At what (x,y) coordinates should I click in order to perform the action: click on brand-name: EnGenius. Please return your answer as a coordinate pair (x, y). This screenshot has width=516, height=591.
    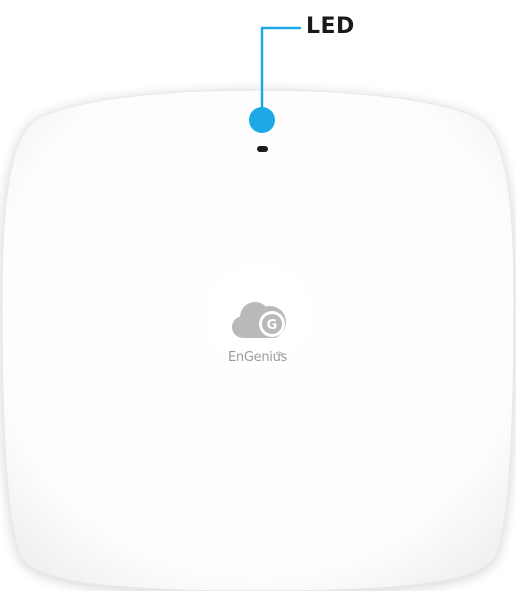
    Looking at the image, I should click on (257, 357).